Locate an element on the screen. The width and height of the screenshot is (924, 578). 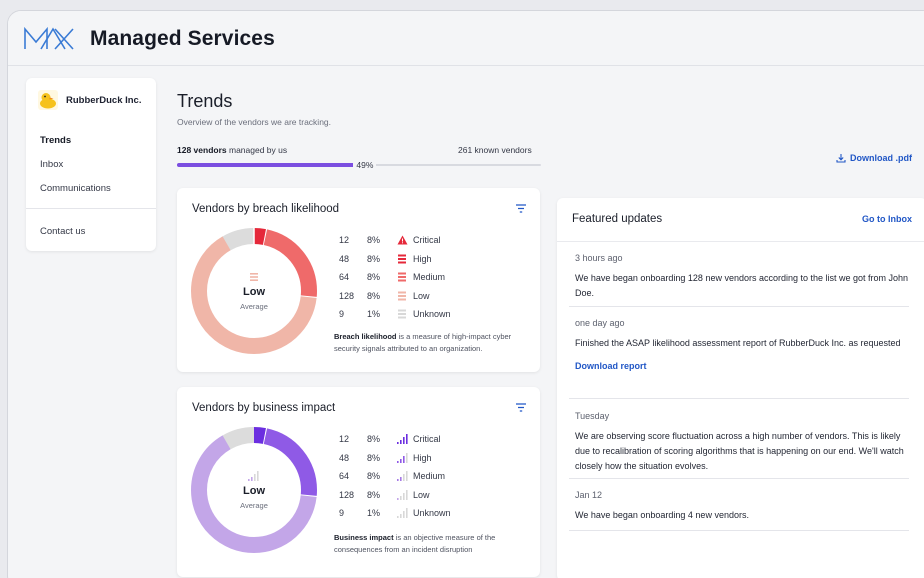
download-report-link: Download report is located at coordinates (742, 366).